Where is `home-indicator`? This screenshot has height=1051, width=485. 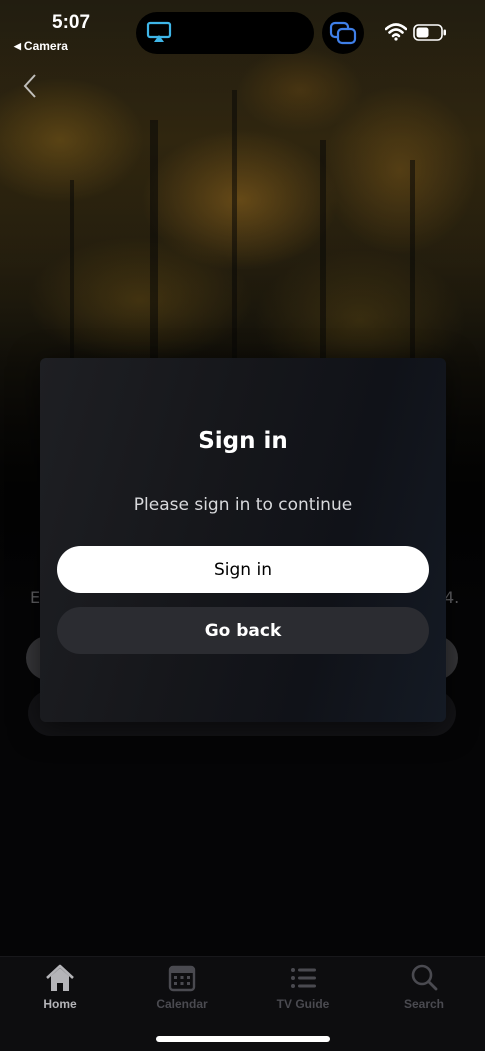
home-indicator is located at coordinates (243, 1039).